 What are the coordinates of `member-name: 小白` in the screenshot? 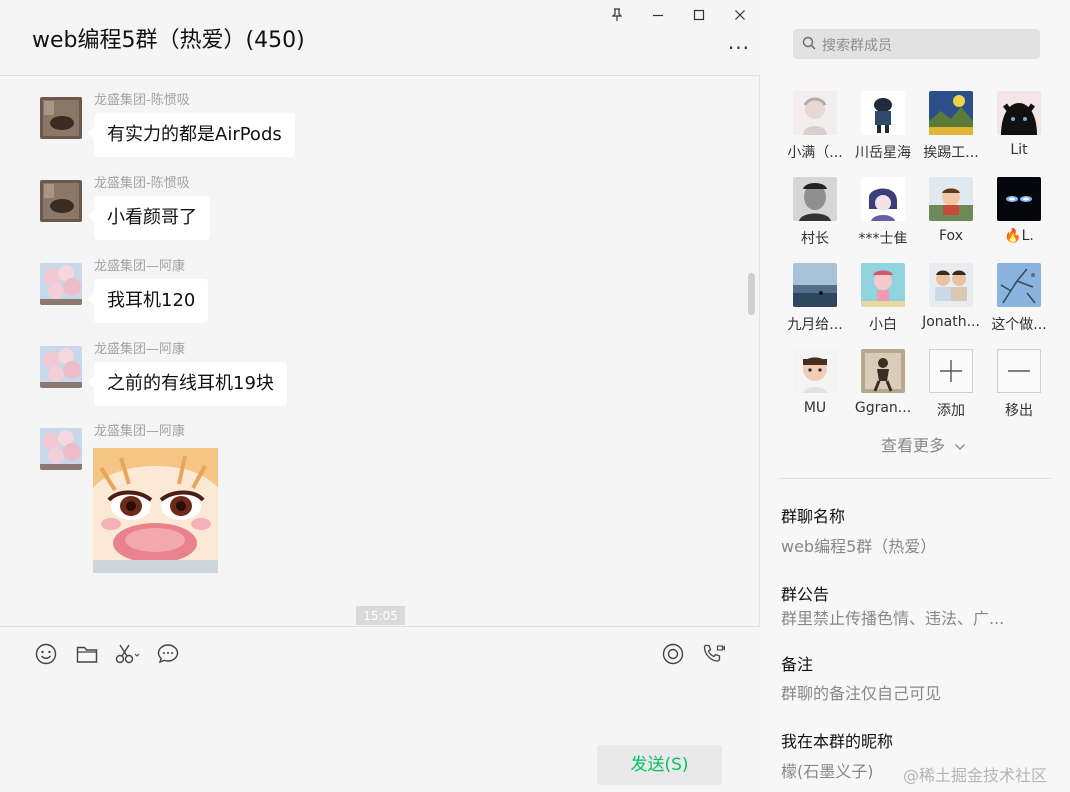 It's located at (883, 325).